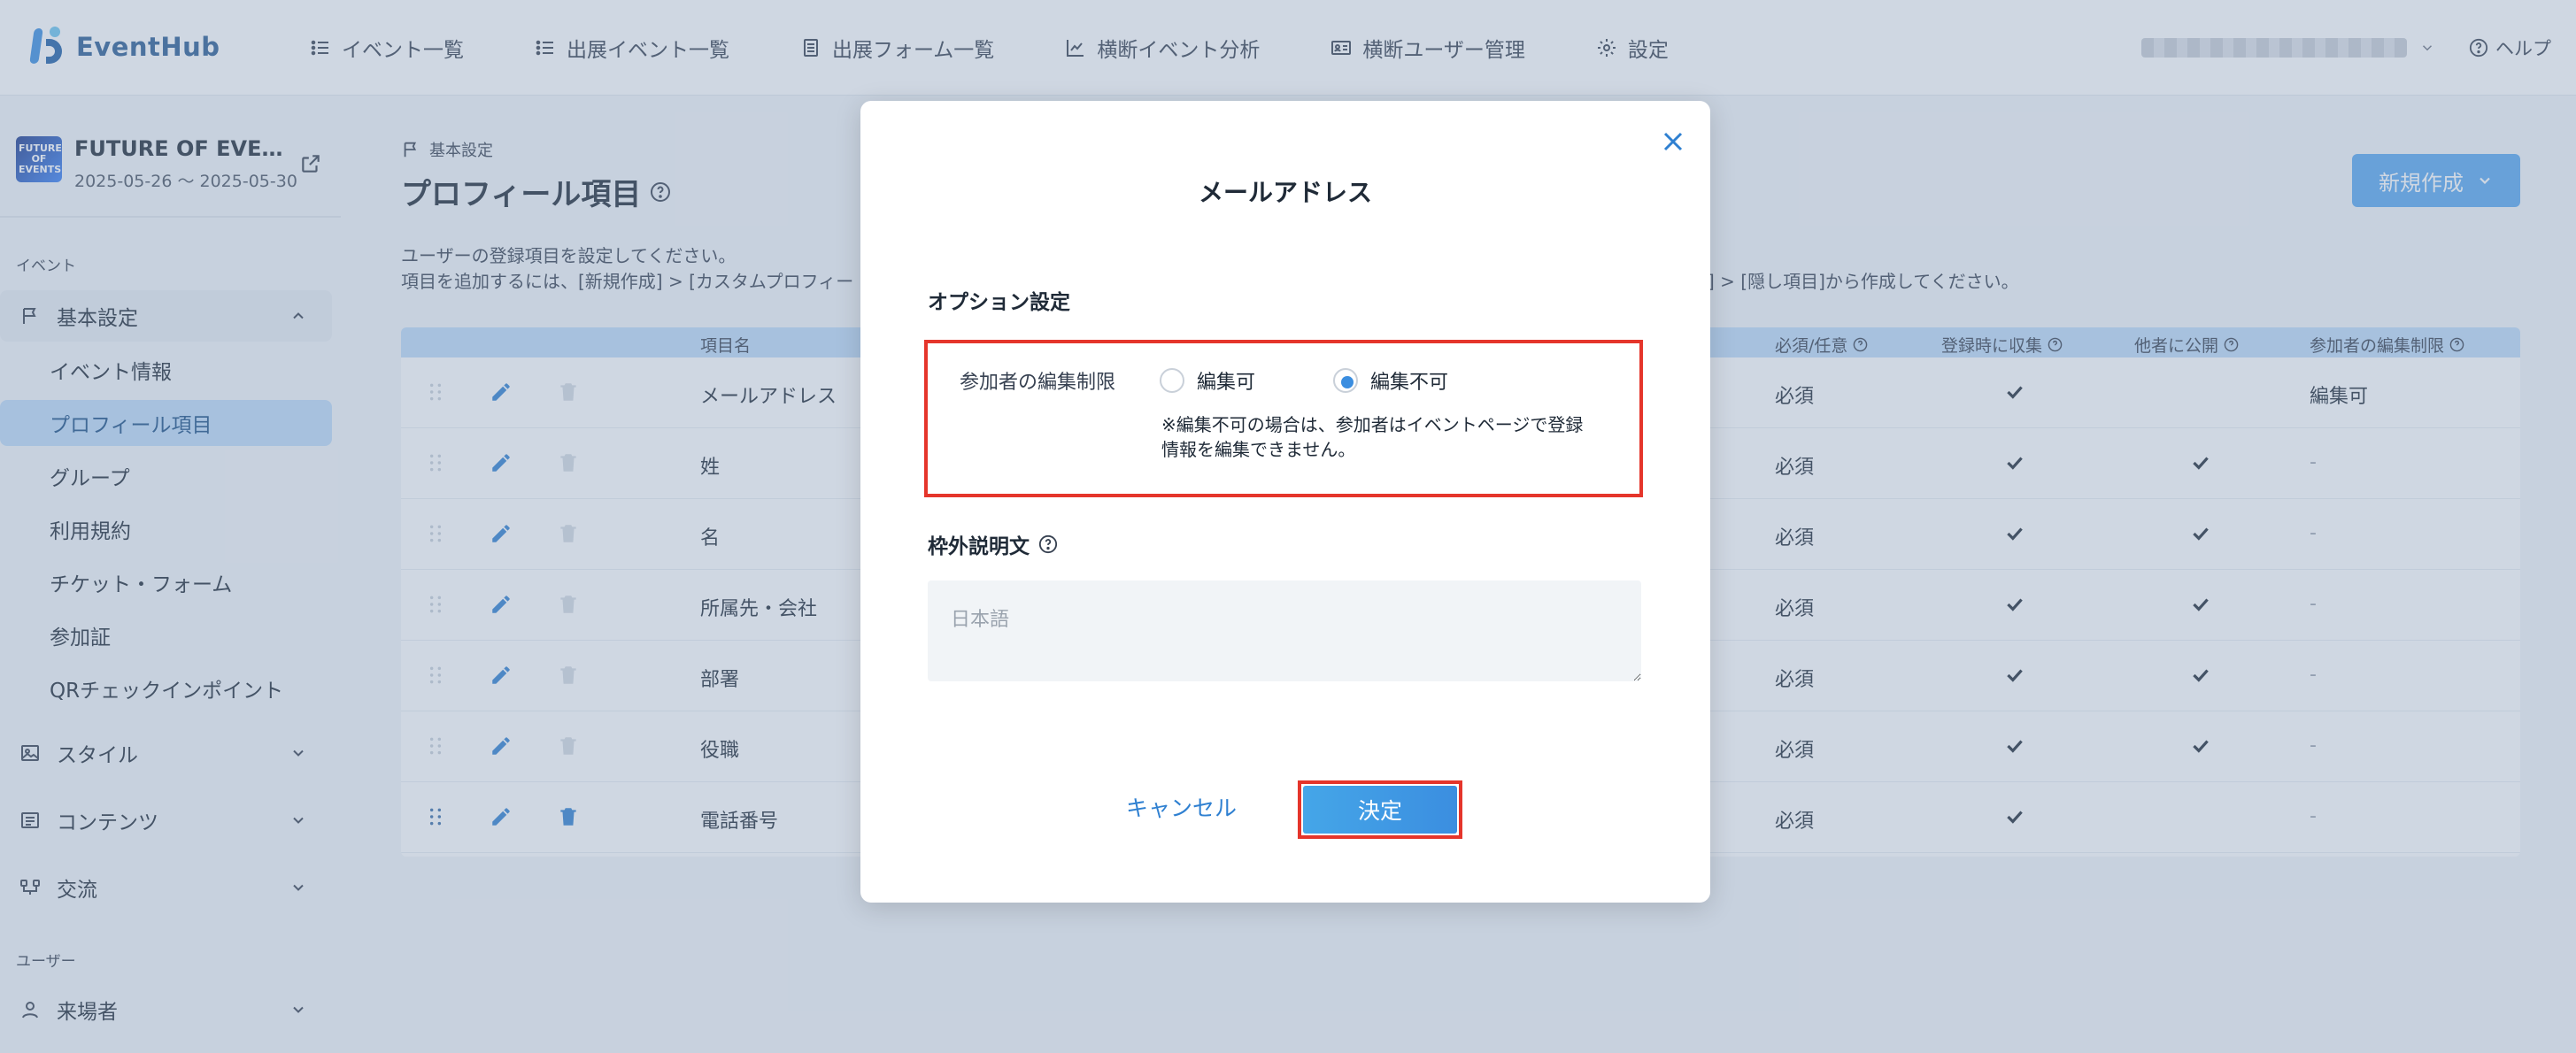  What do you see at coordinates (1048, 544) in the screenshot?
I see `question-circle-icon` at bounding box center [1048, 544].